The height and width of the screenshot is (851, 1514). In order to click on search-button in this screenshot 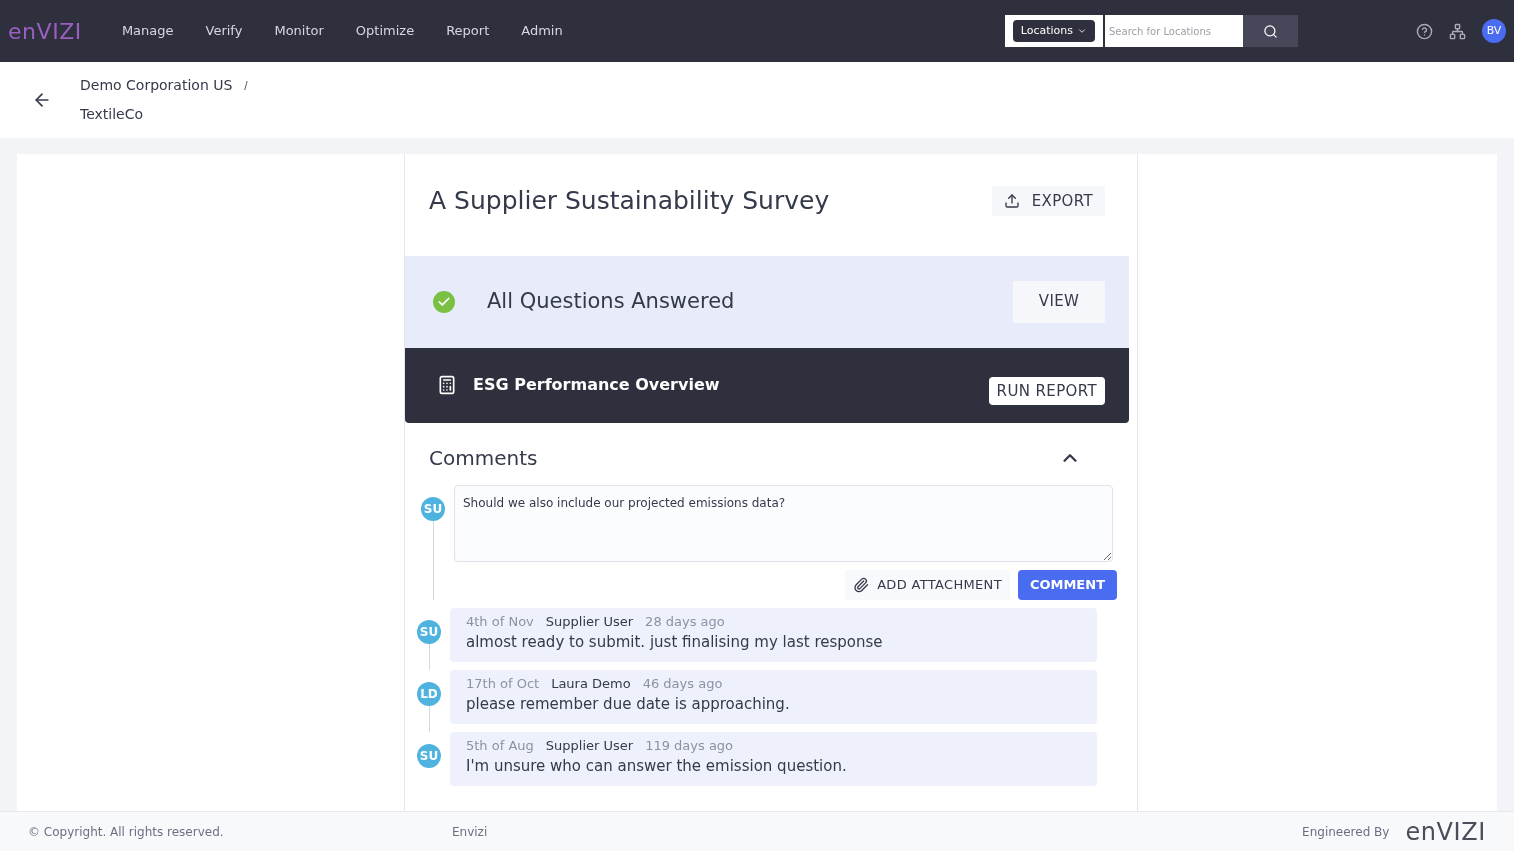, I will do `click(1270, 31)`.